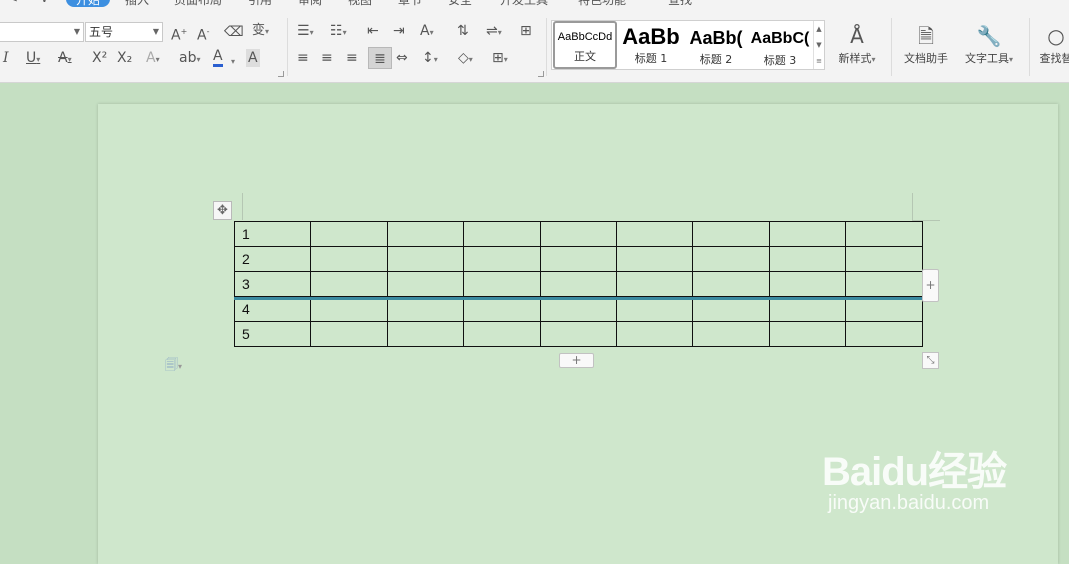 This screenshot has width=1069, height=564. What do you see at coordinates (124, 32) in the screenshot?
I see `font-size-combo: 五号 ▼` at bounding box center [124, 32].